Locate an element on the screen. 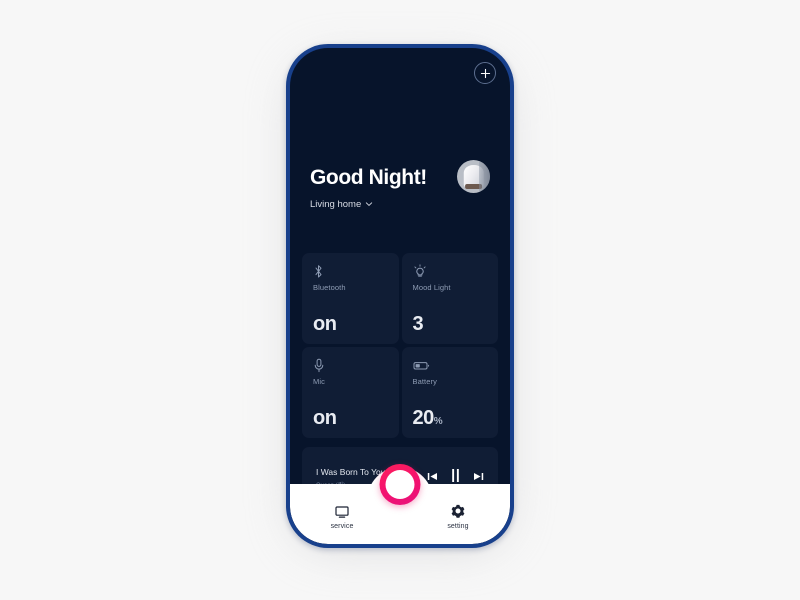  bottom-navigation: service setting is located at coordinates (400, 504).